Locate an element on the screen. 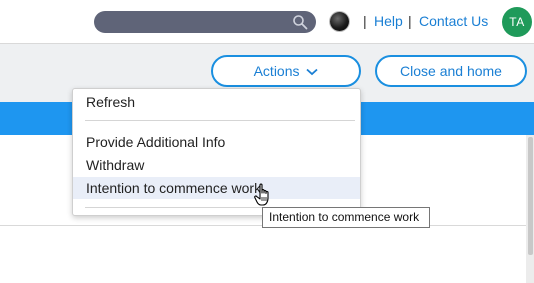 The width and height of the screenshot is (534, 283). search-input is located at coordinates (205, 22).